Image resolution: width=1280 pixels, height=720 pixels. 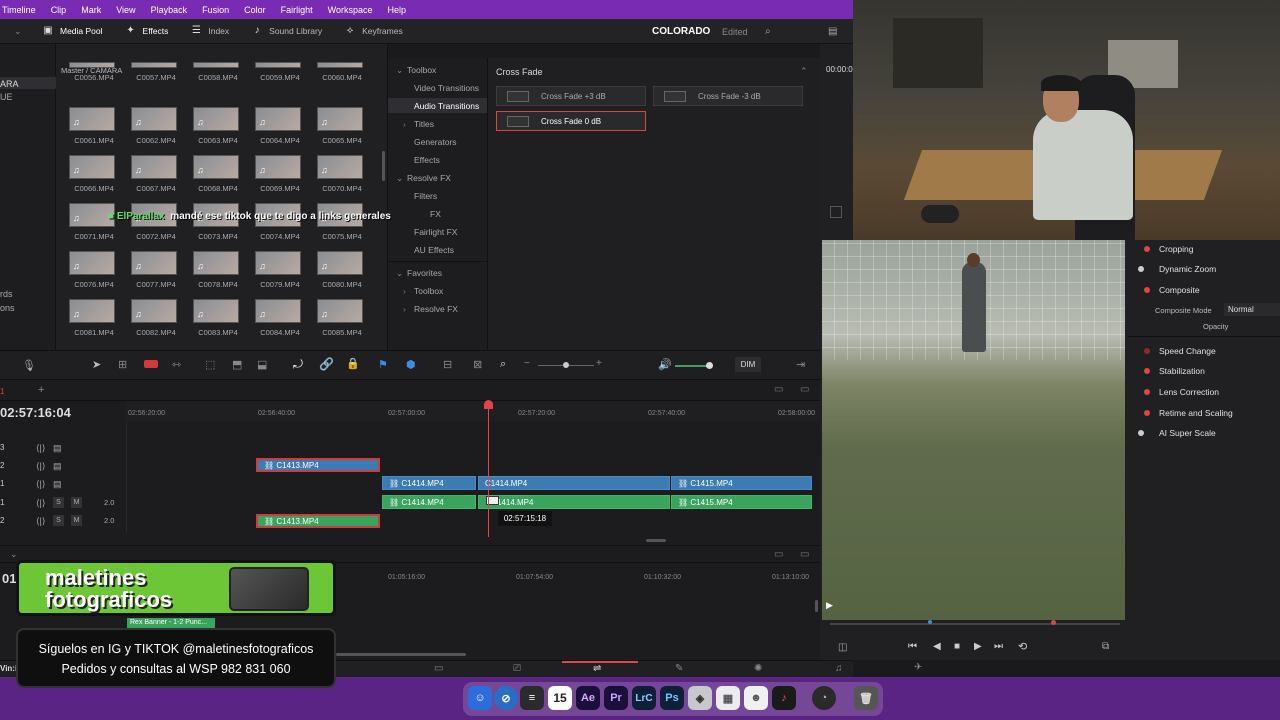 I want to click on viewer-options-icon: ◫, so click(x=842, y=647).